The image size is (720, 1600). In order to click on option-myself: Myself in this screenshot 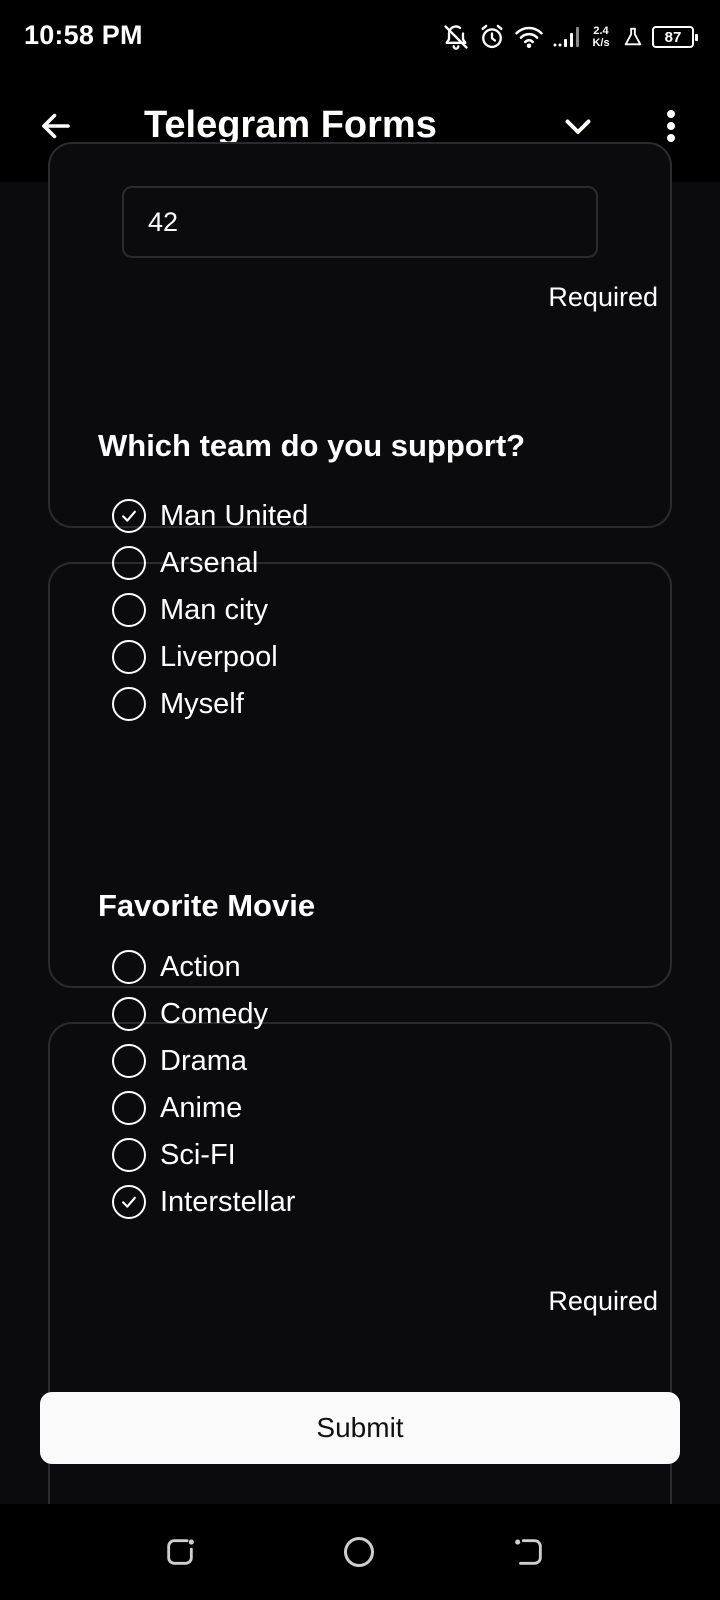, I will do `click(178, 704)`.